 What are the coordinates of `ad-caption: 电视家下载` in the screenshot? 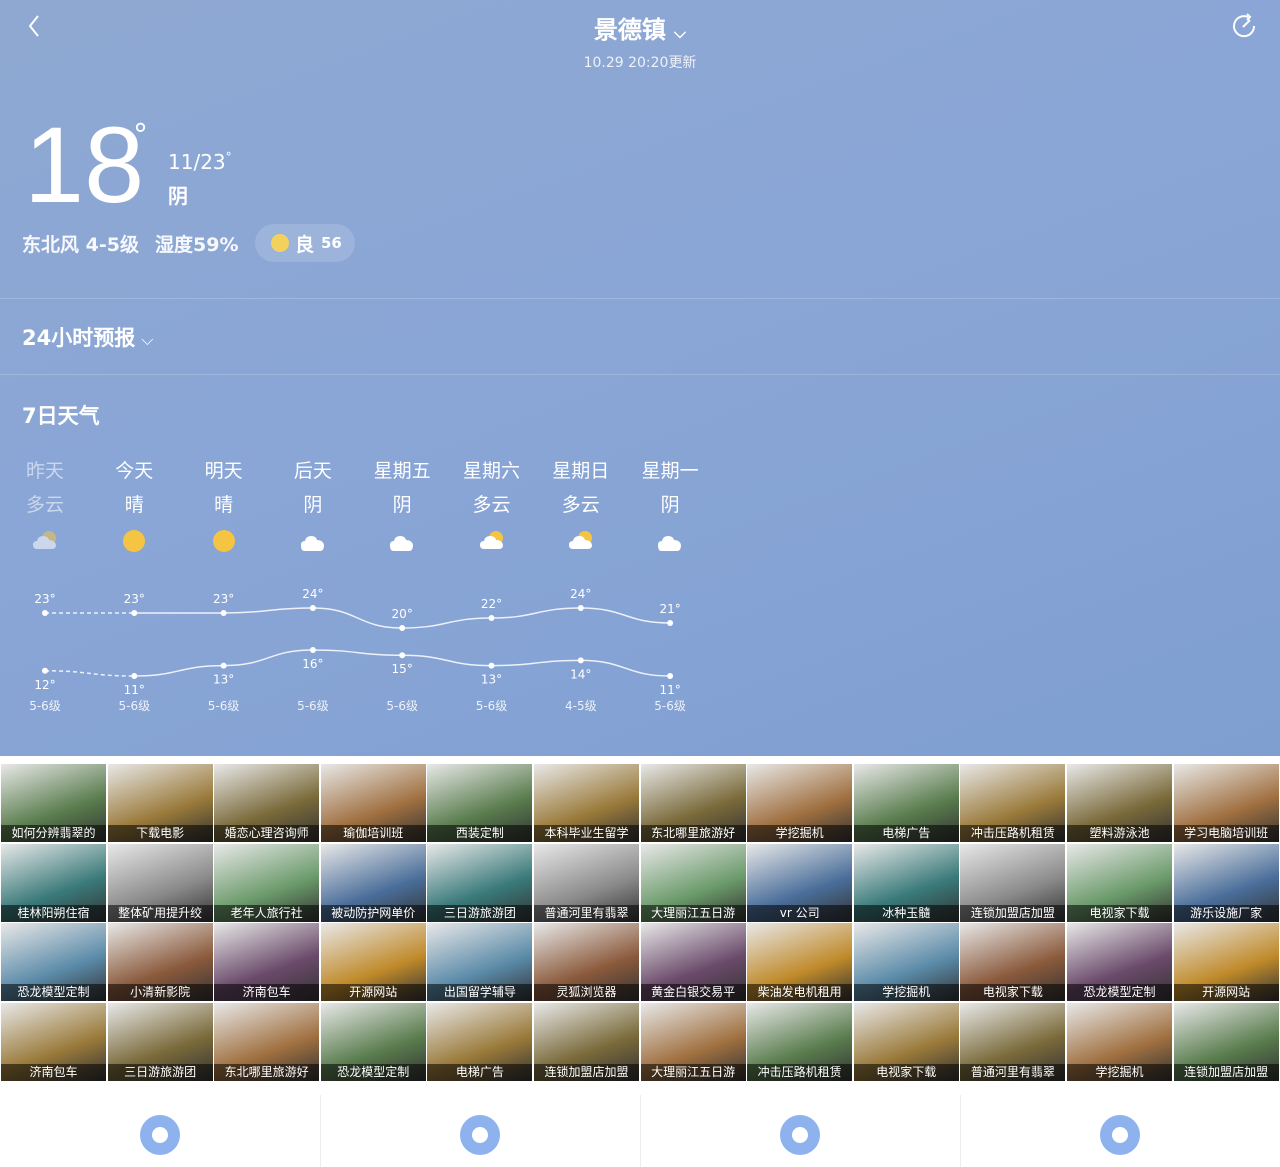 It's located at (1013, 992).